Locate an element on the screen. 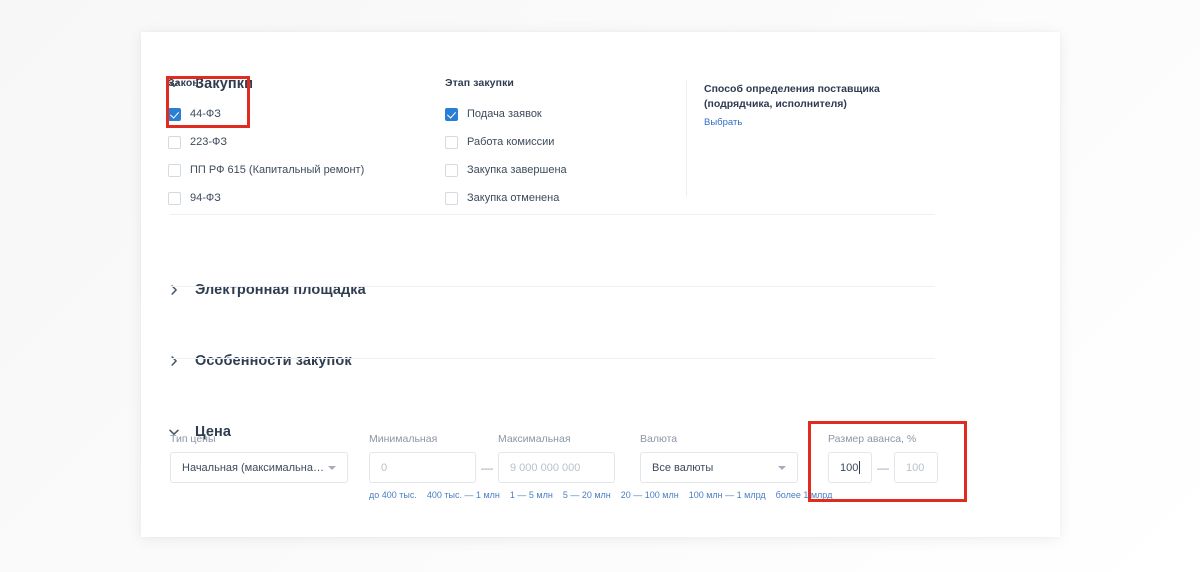  checkbox-pprf615 is located at coordinates (174, 170).